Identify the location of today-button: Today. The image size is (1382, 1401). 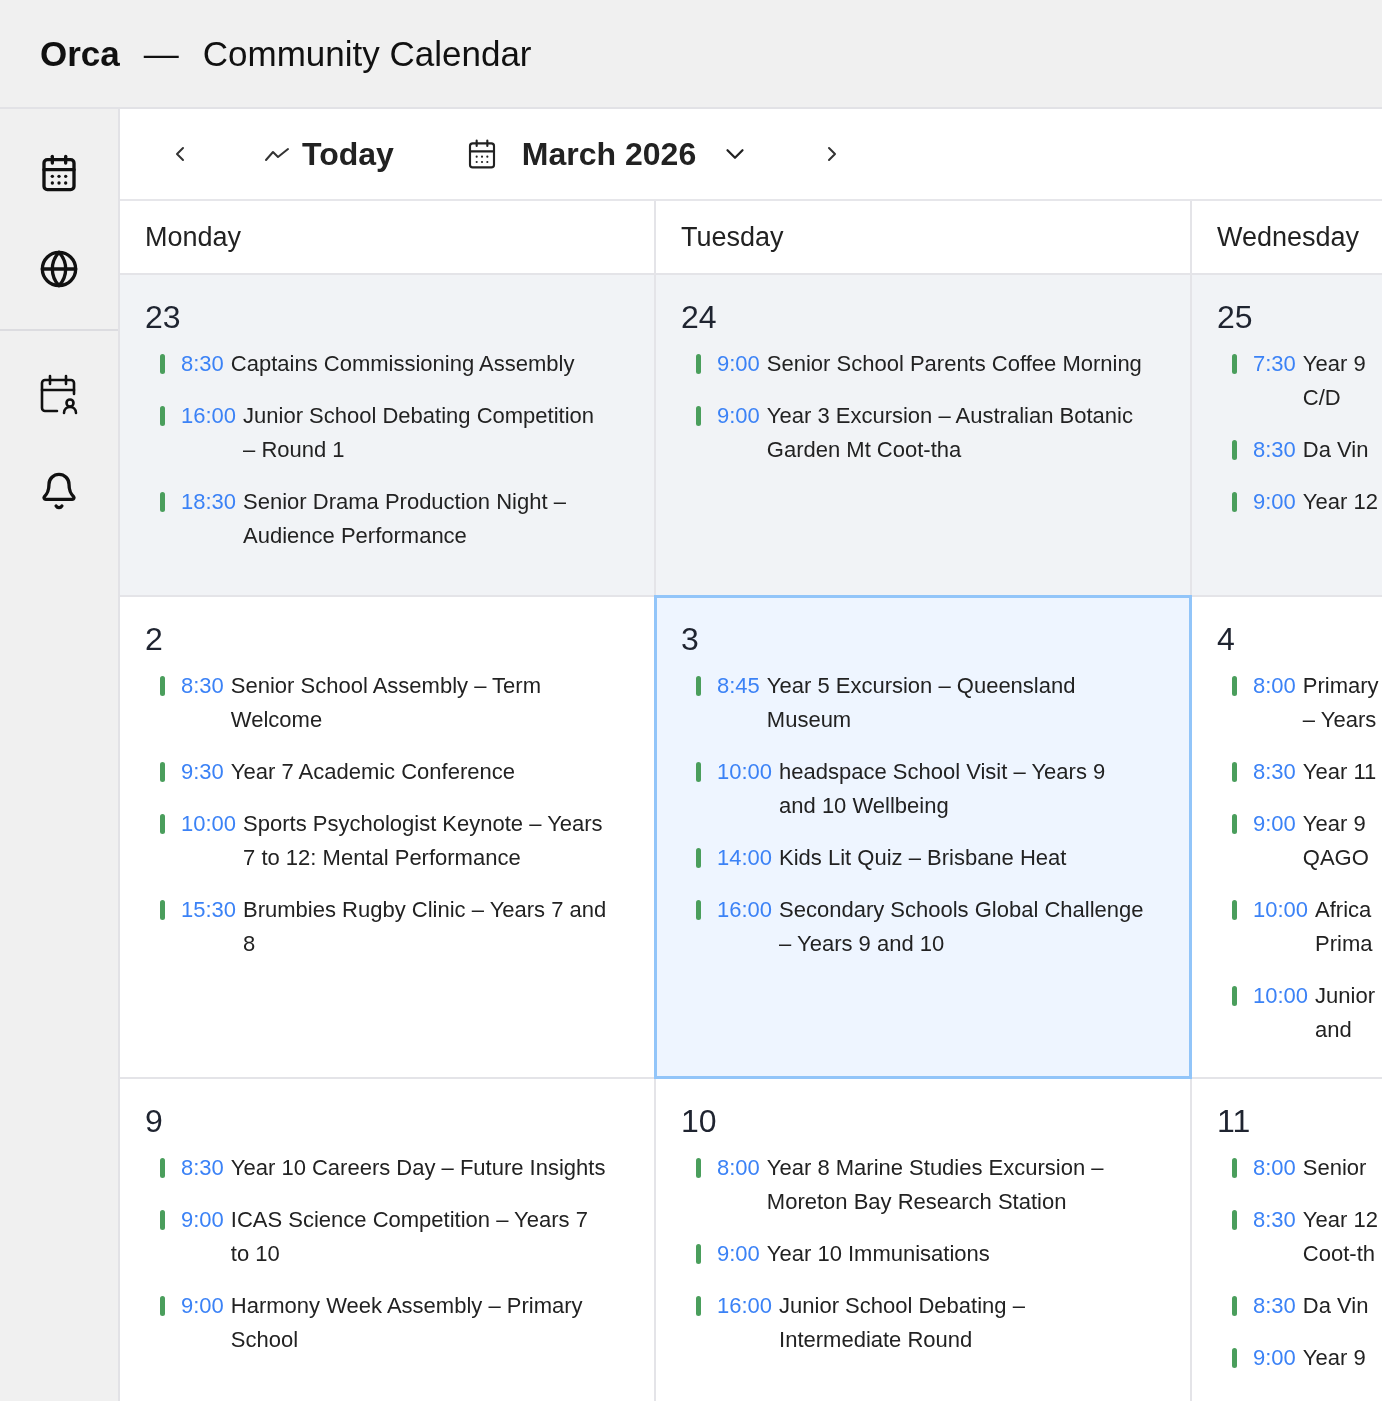
(329, 154).